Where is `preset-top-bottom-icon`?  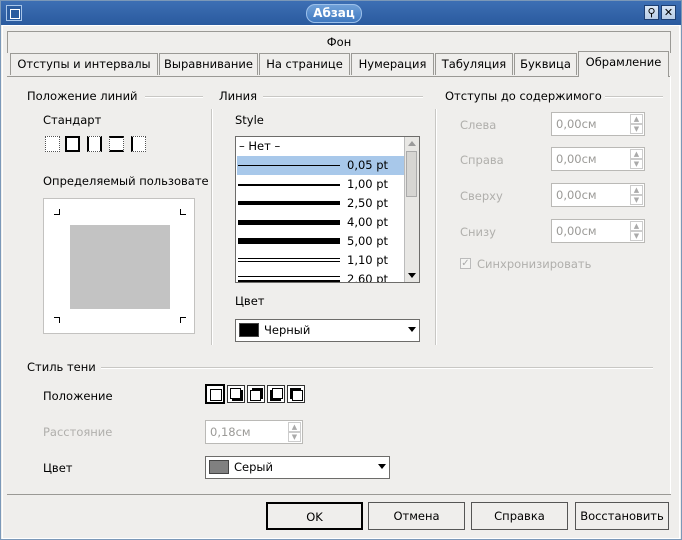 preset-top-bottom-icon is located at coordinates (116, 144).